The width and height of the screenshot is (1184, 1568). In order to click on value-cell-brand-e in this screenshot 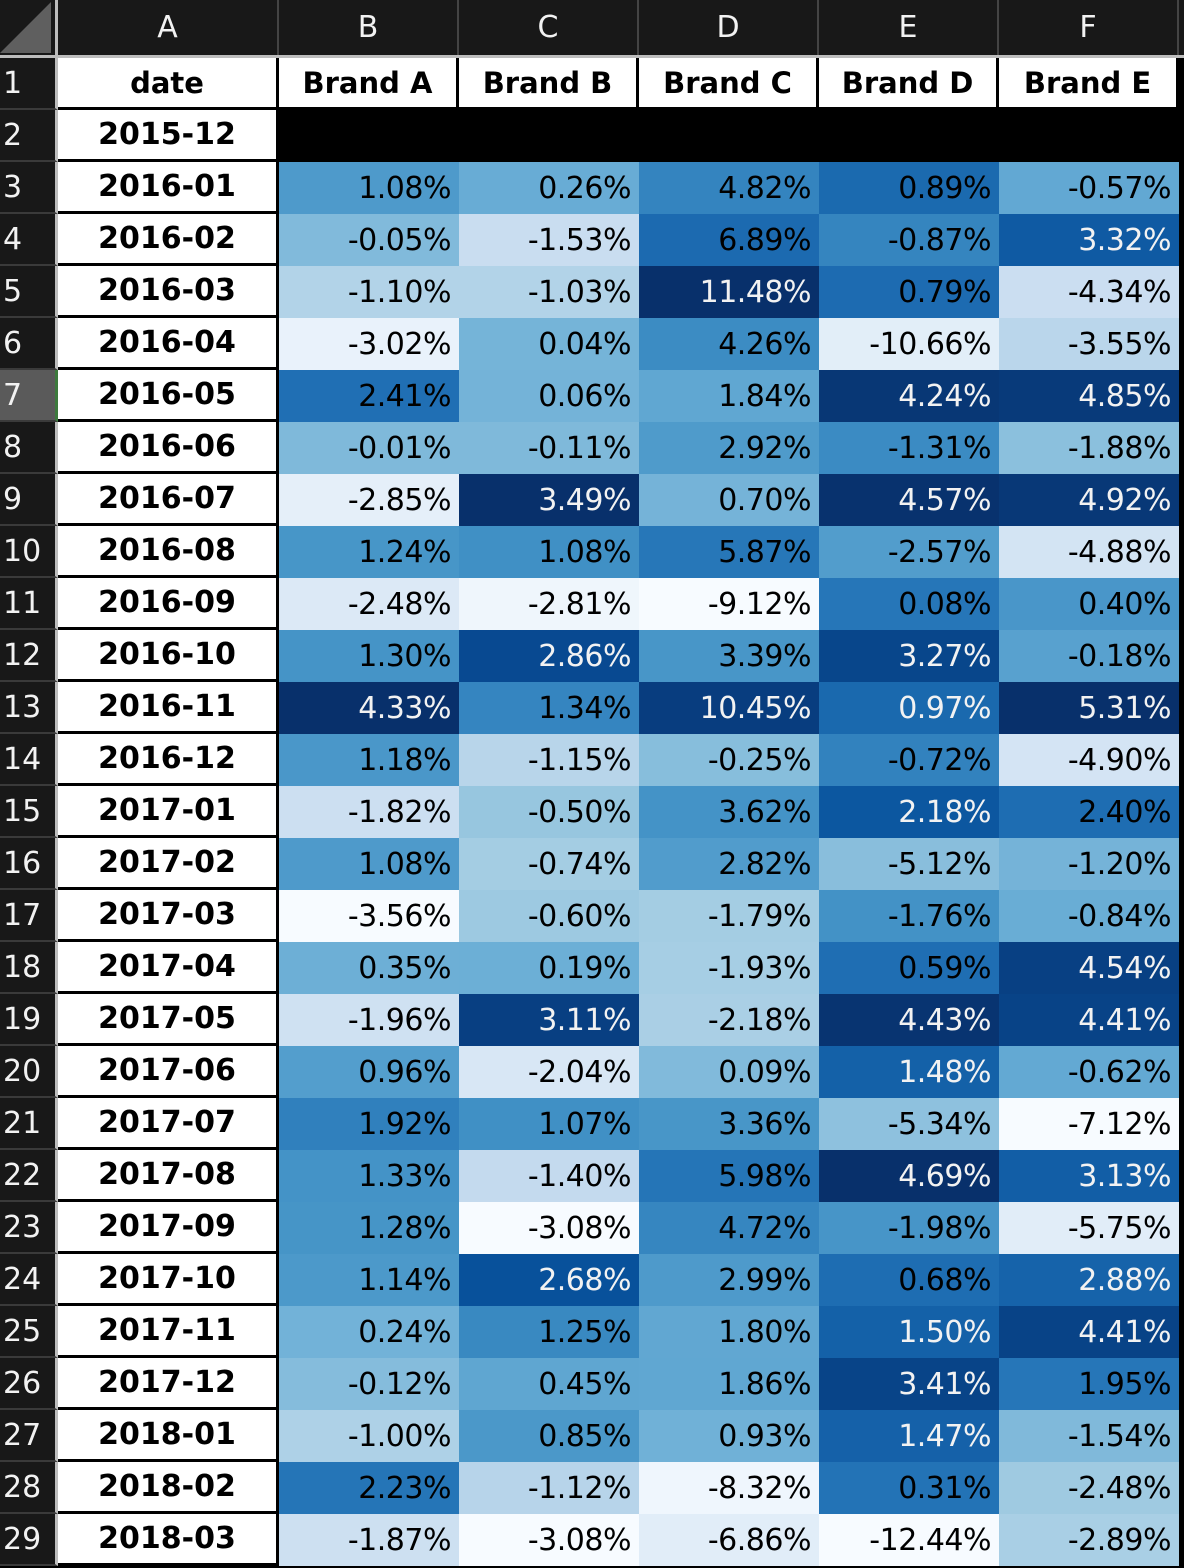, I will do `click(1089, 136)`.